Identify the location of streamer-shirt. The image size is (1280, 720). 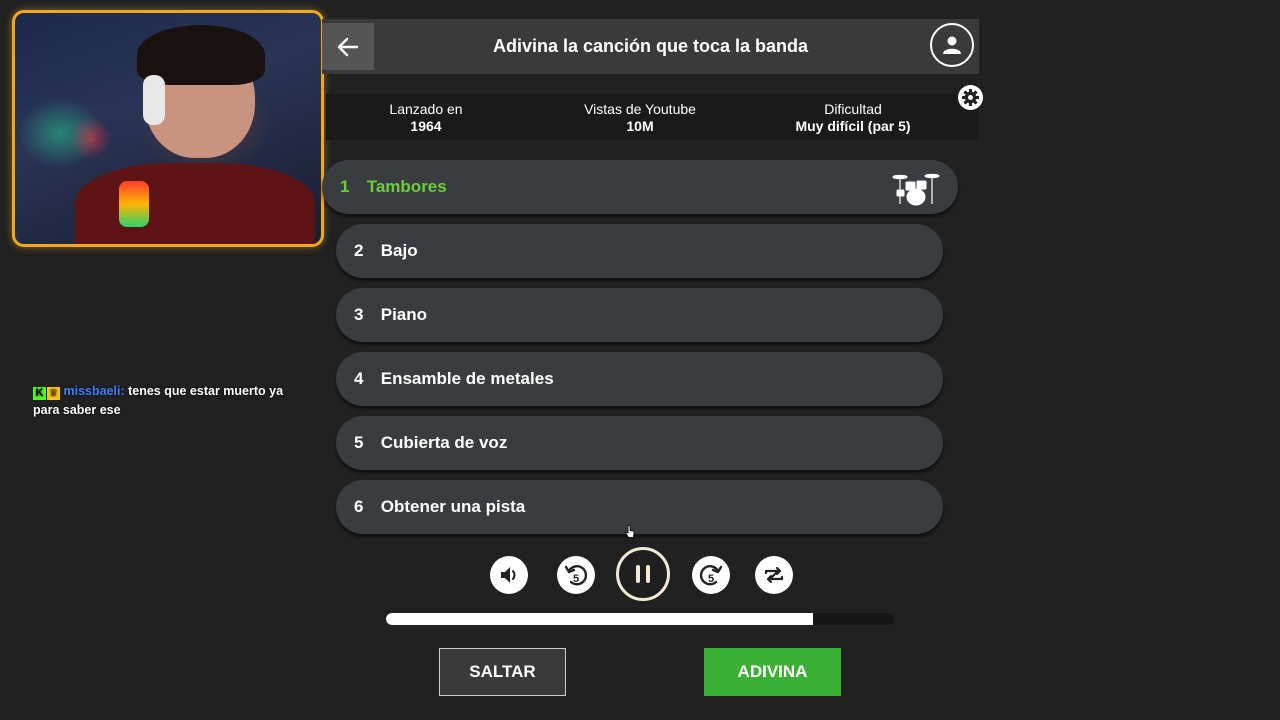
(195, 203).